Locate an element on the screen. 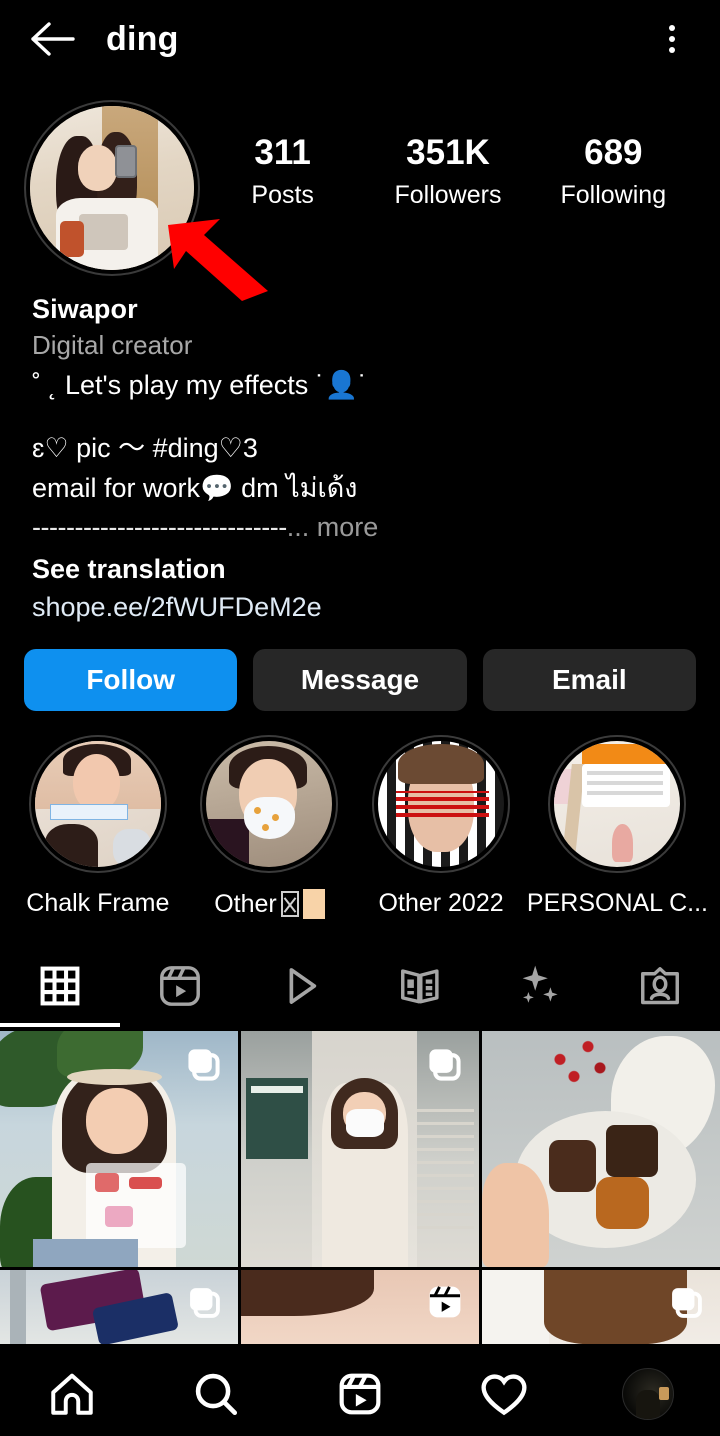 The height and width of the screenshot is (1436, 720). display-name: Siwapor is located at coordinates (85, 309).